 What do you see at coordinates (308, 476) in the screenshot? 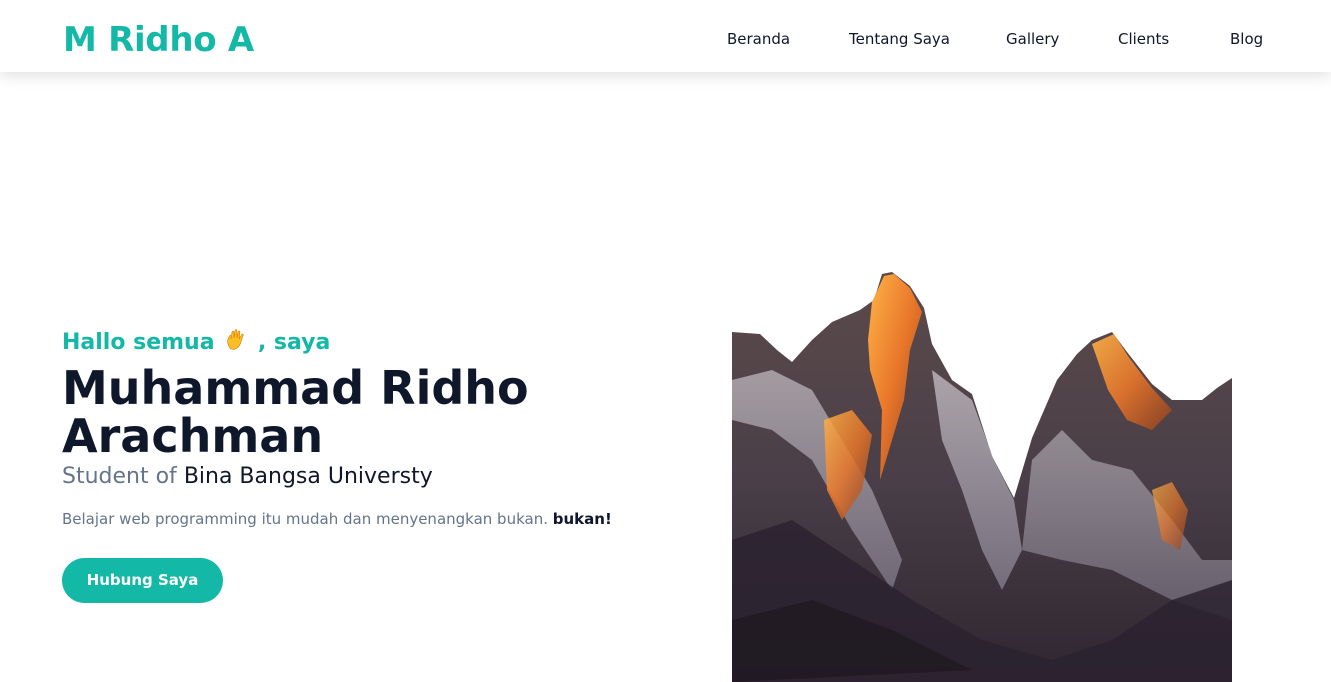
I see `subtitle-school: Bina Bangsa Universty` at bounding box center [308, 476].